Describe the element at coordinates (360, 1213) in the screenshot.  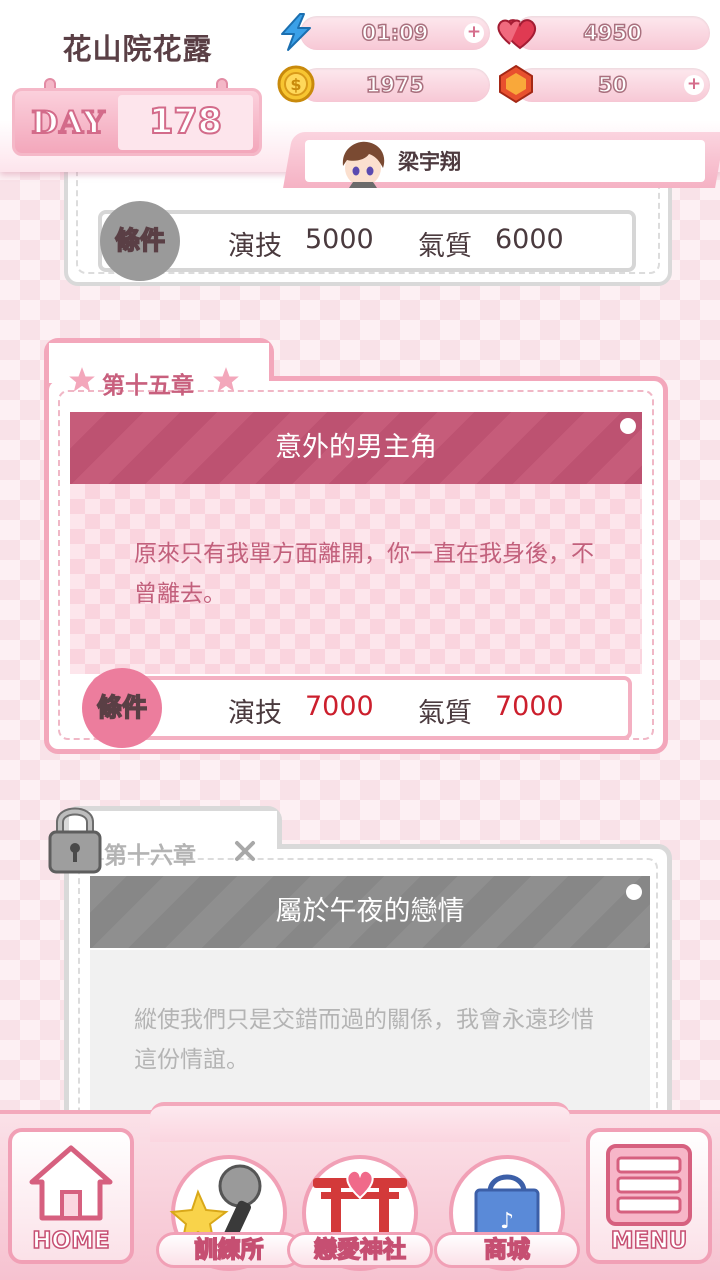
I see `love-shrine-button: 戀愛神社` at that location.